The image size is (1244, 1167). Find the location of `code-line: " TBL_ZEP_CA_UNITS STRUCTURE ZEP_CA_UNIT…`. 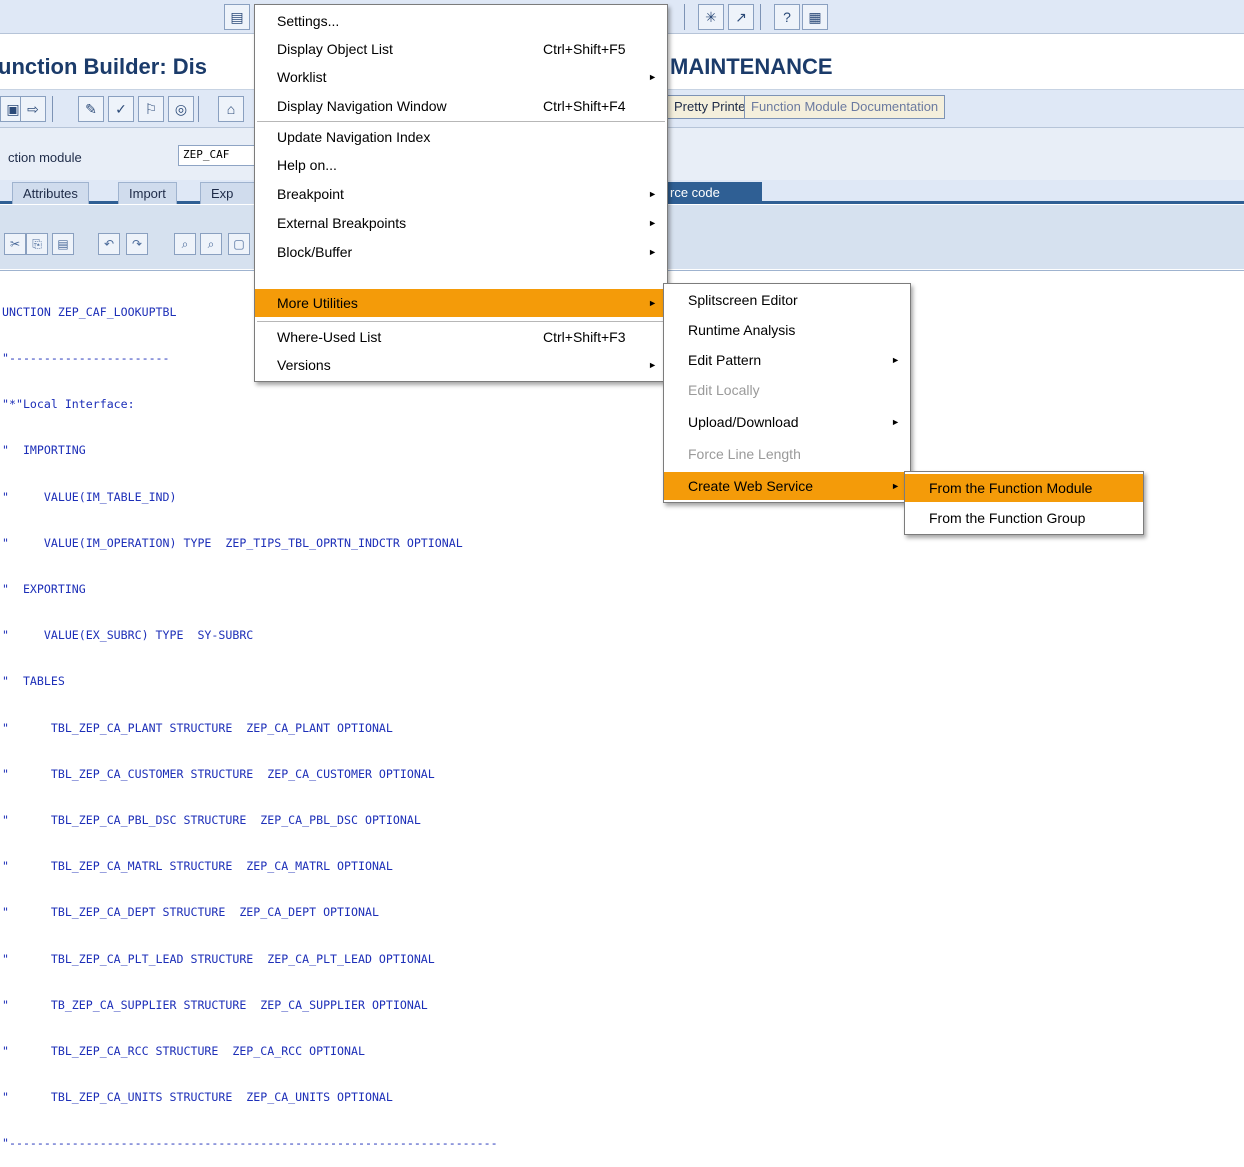

code-line: " TBL_ZEP_CA_UNITS STRUCTURE ZEP_CA_UNIT… is located at coordinates (197, 1097).